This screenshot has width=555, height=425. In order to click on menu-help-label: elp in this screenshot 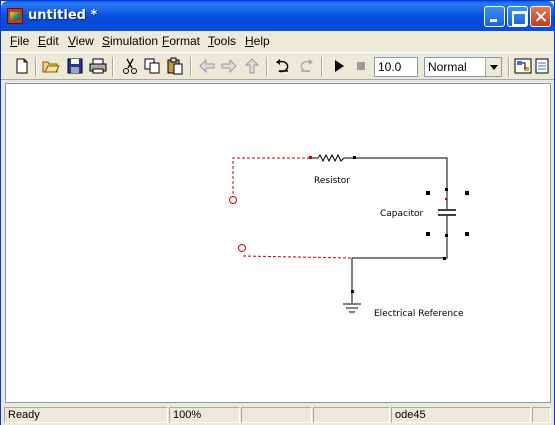, I will do `click(261, 41)`.